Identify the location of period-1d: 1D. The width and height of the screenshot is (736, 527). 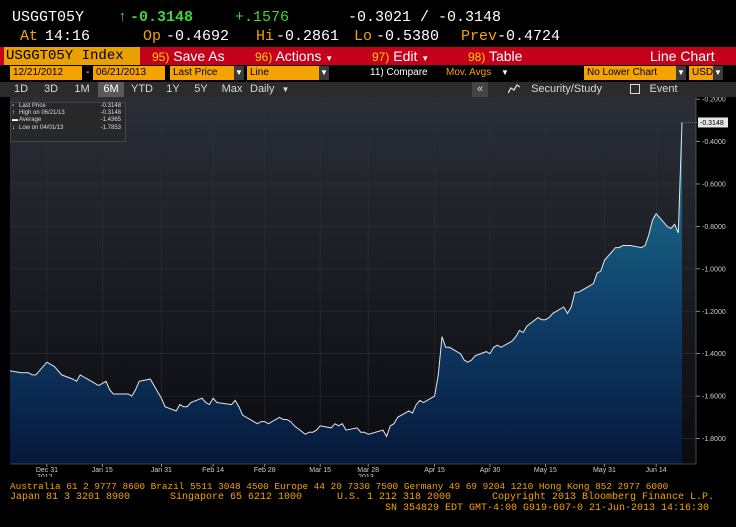
(21, 89).